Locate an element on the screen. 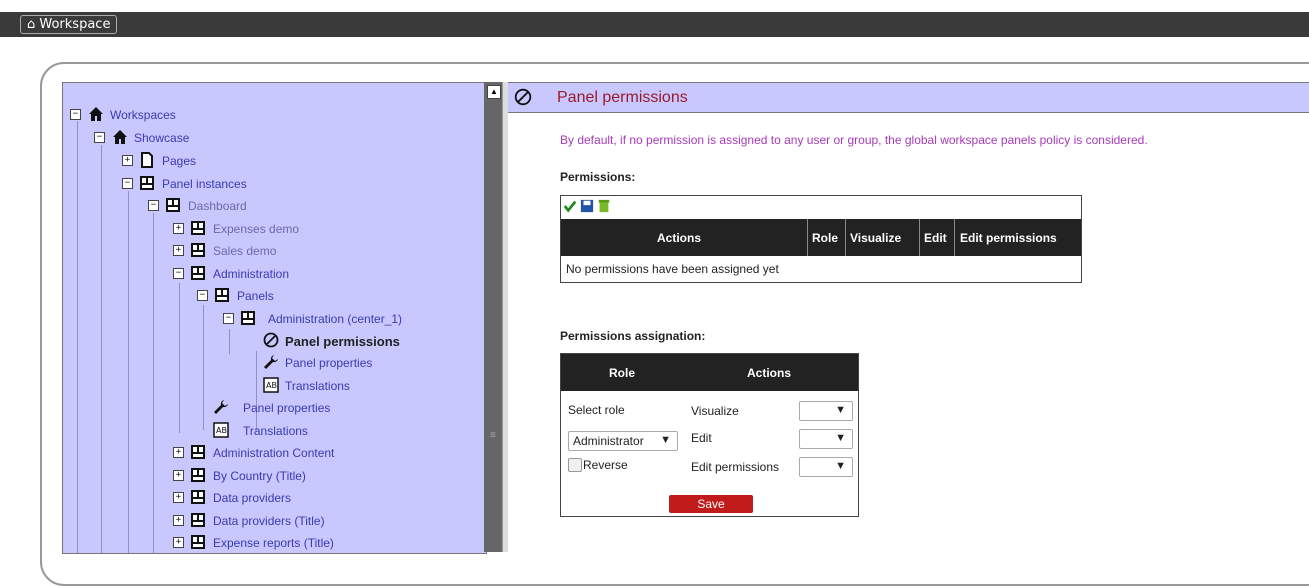 Image resolution: width=1309 pixels, height=586 pixels. tree-label: Data providers (Title) is located at coordinates (269, 521).